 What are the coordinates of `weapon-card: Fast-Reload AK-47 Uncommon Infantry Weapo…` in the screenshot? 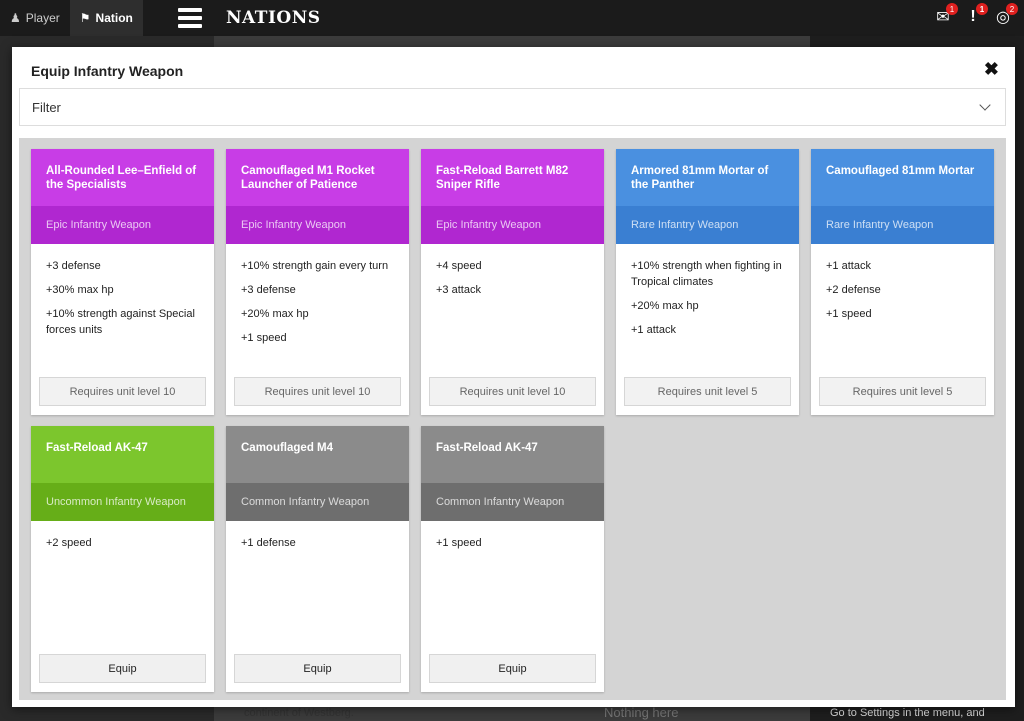 It's located at (122, 559).